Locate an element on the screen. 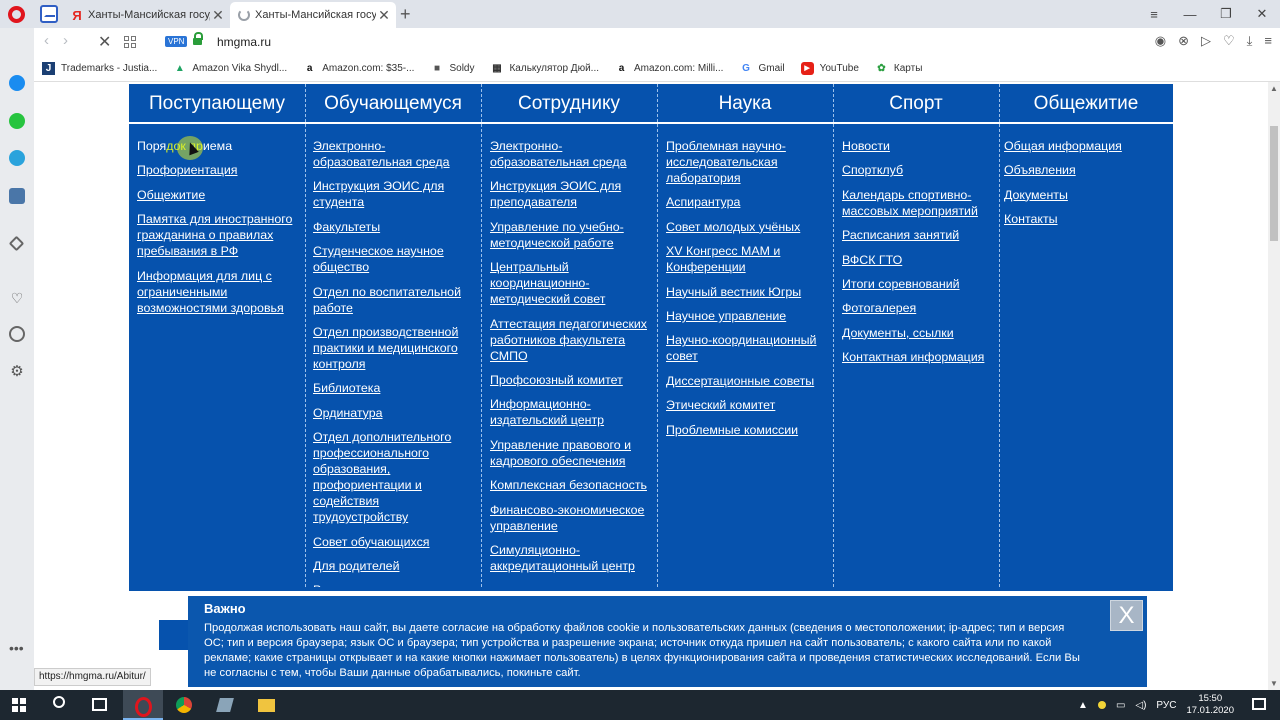 The image size is (1280, 720). menu-heading-dormitory: Общежитие is located at coordinates (1086, 104).